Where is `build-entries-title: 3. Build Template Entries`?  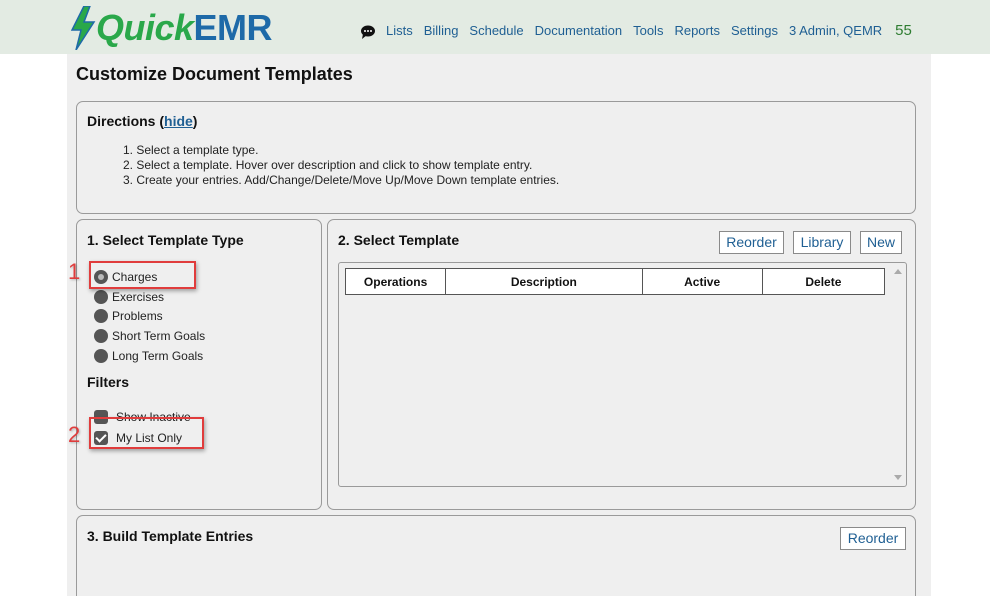
build-entries-title: 3. Build Template Entries is located at coordinates (170, 536).